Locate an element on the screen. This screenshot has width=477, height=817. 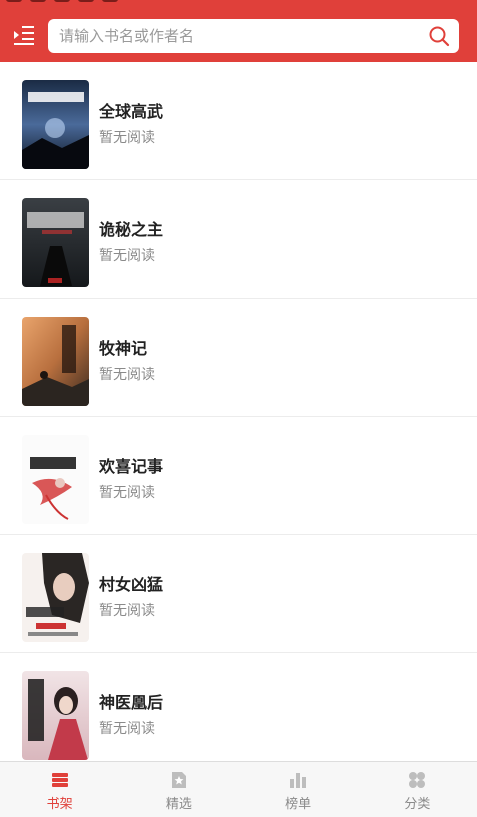
tab-featured: 精选 is located at coordinates (178, 789).